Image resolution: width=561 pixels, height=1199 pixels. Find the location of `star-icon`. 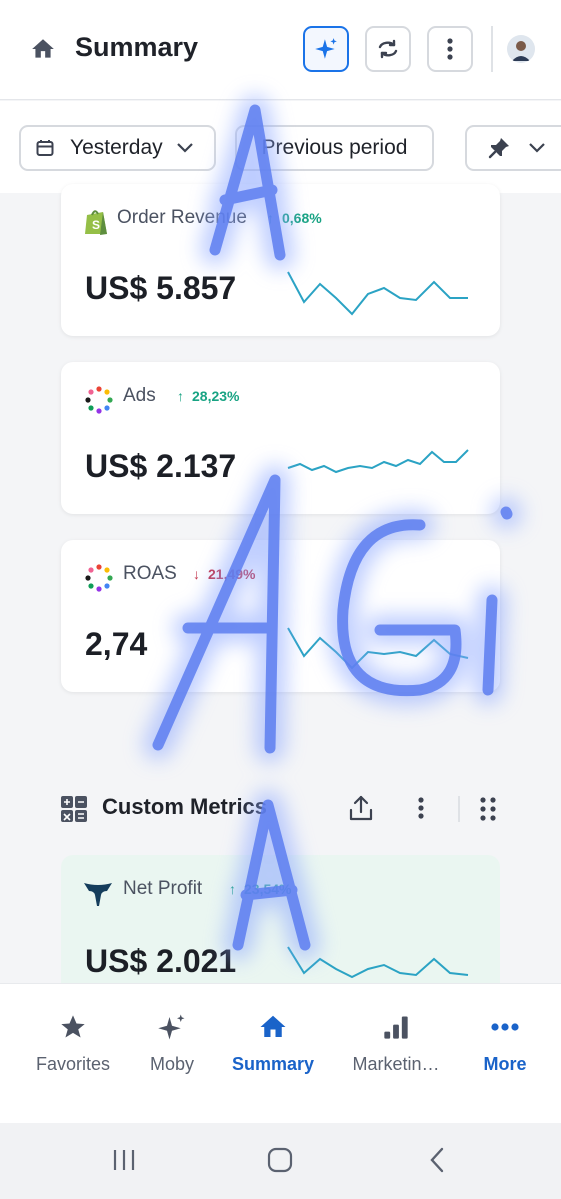

star-icon is located at coordinates (73, 1026).